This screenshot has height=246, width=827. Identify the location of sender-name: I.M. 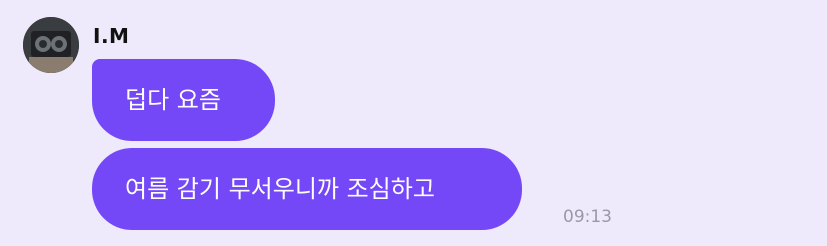
(111, 36).